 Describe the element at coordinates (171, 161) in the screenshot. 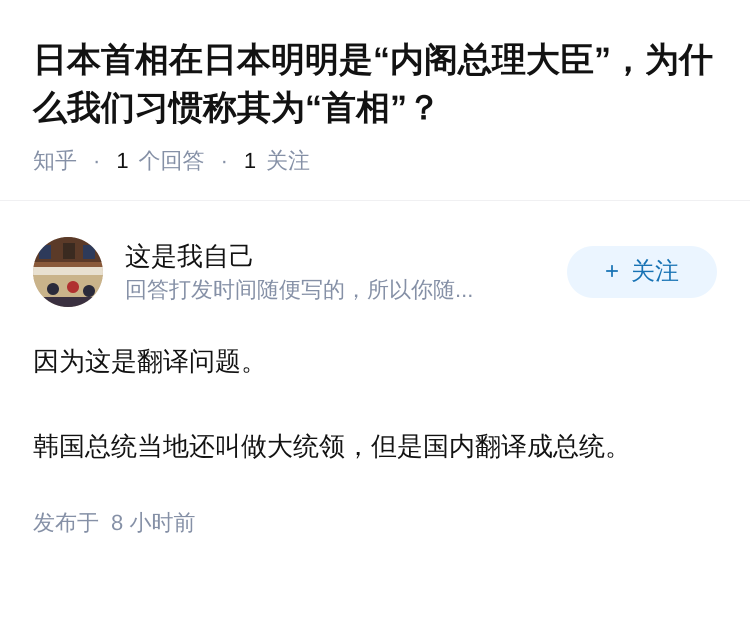

I see `meta-text: 个回答` at that location.